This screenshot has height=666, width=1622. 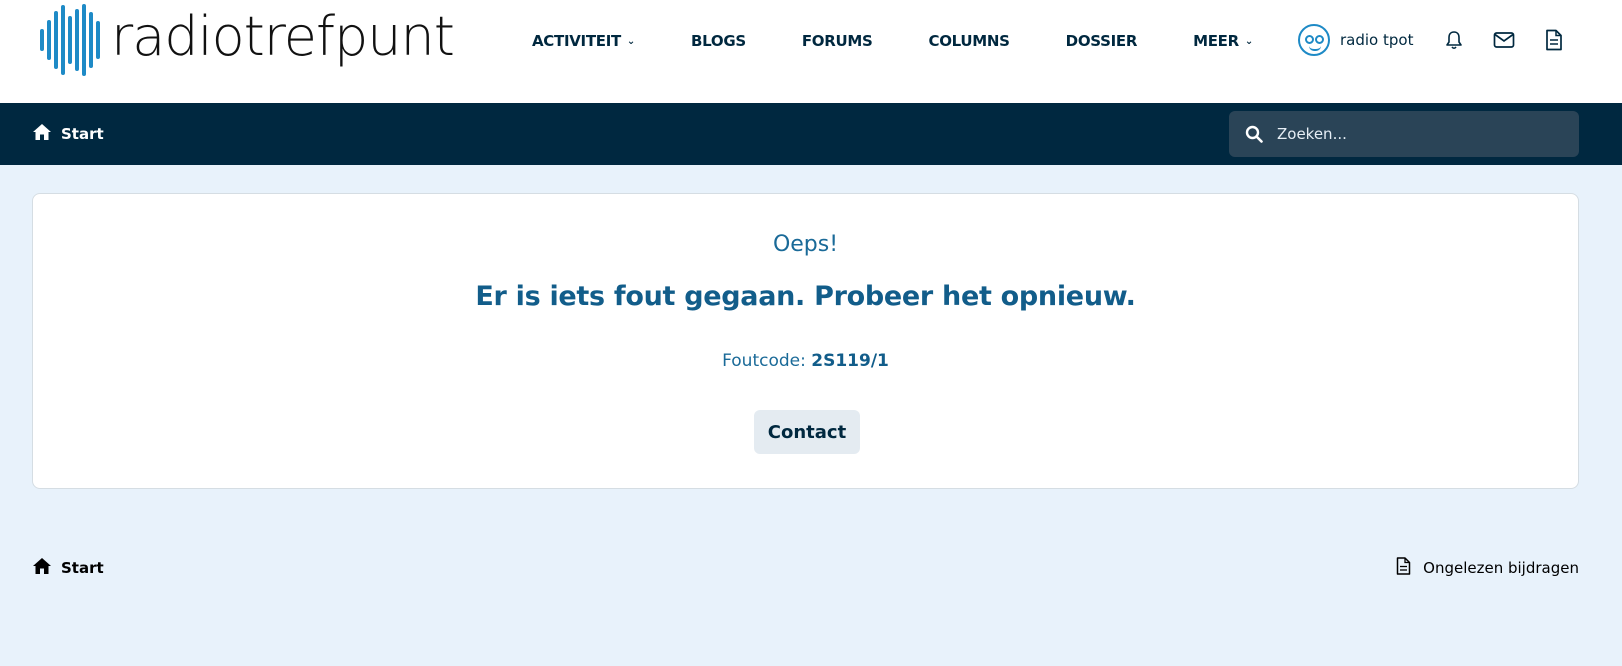 I want to click on error-code: Foutcode: 2S119/1, so click(x=805, y=361).